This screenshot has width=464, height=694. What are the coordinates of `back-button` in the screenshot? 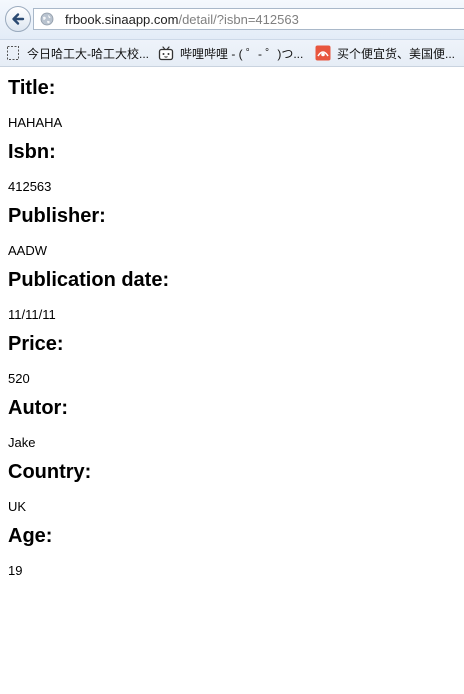 It's located at (18, 19).